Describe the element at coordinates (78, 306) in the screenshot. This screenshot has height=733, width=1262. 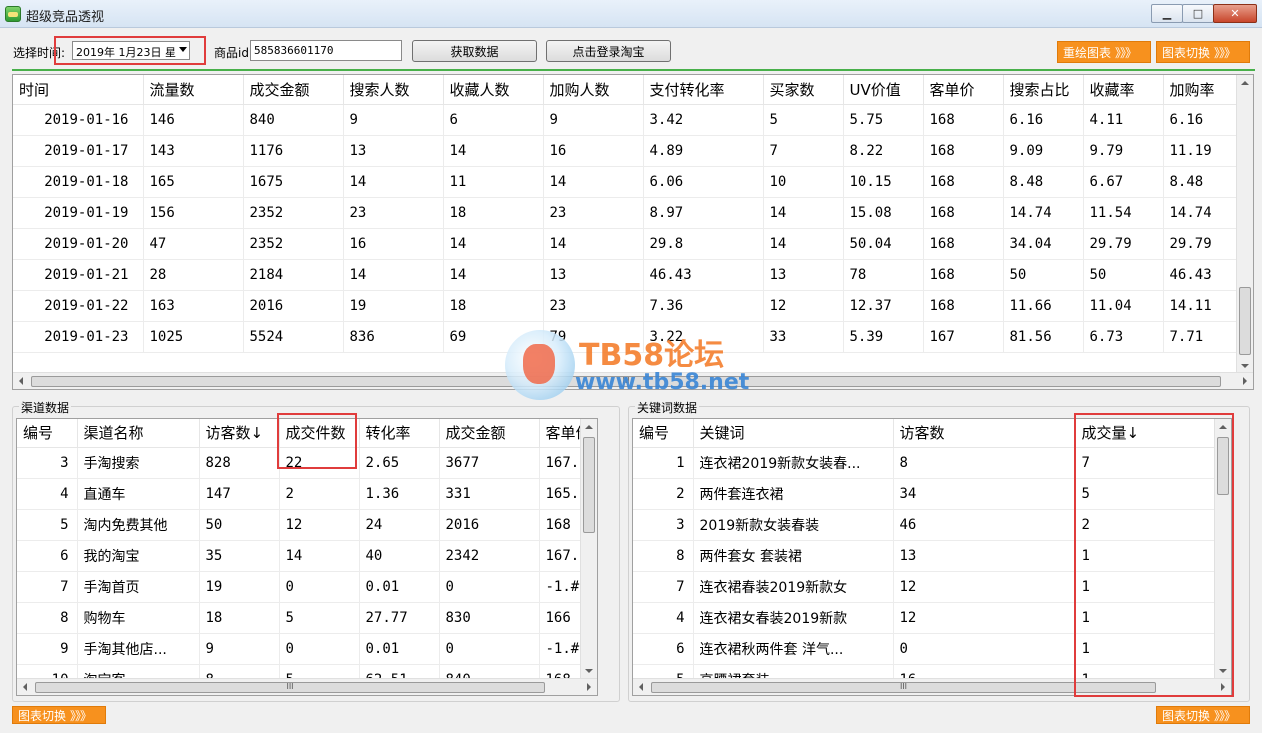
I see `daily-cell: 2019-01-22` at that location.